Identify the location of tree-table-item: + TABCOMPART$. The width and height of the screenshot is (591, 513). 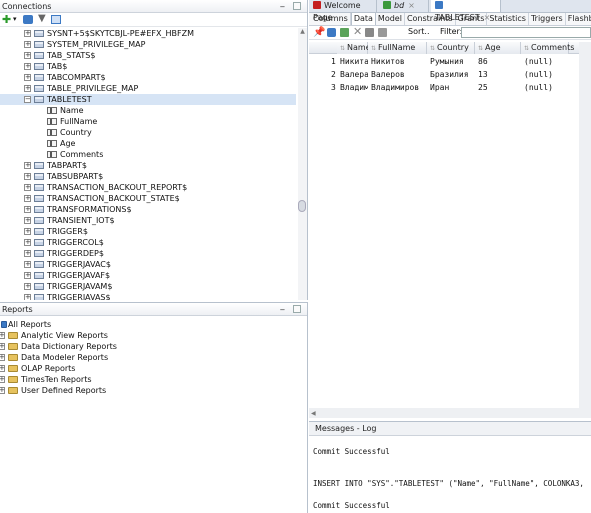
(148, 77).